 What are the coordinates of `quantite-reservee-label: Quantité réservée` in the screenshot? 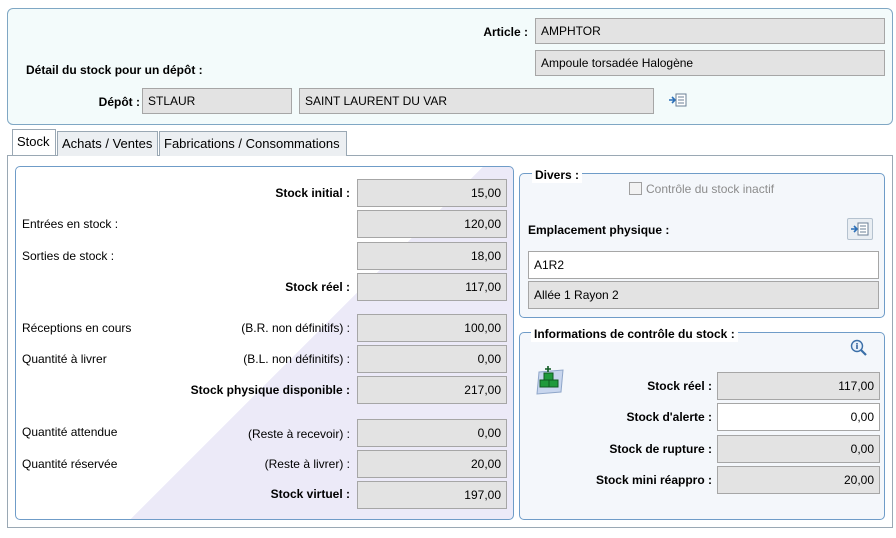 It's located at (70, 464).